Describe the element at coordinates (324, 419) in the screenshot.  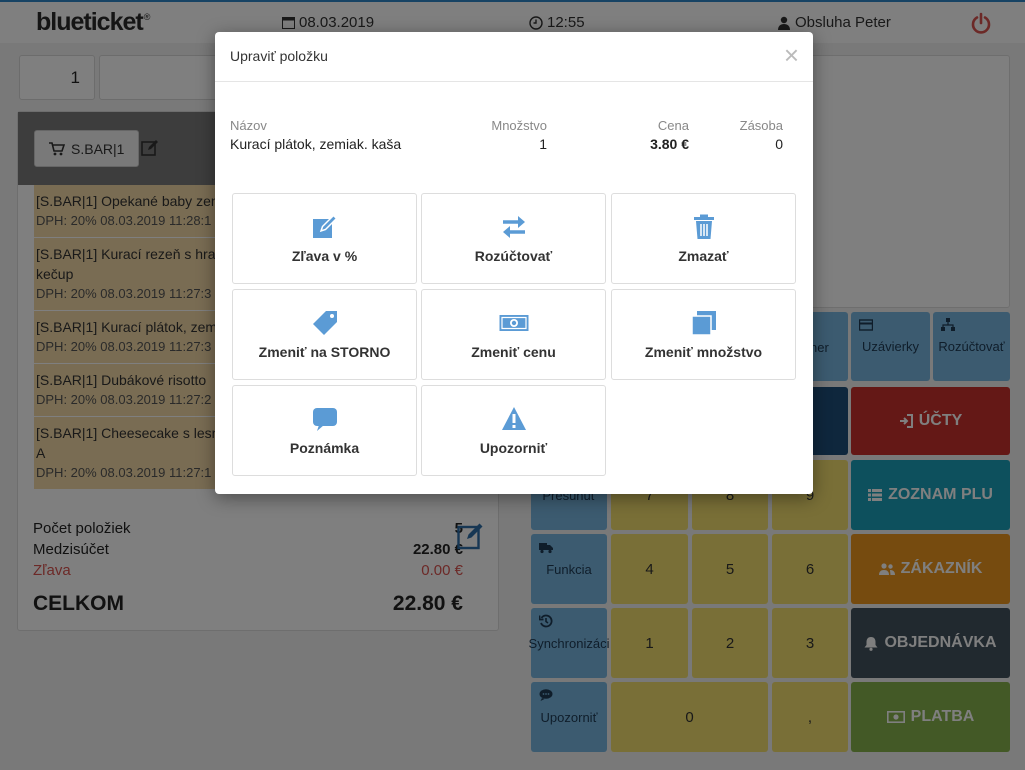
I see `comment-icon` at that location.